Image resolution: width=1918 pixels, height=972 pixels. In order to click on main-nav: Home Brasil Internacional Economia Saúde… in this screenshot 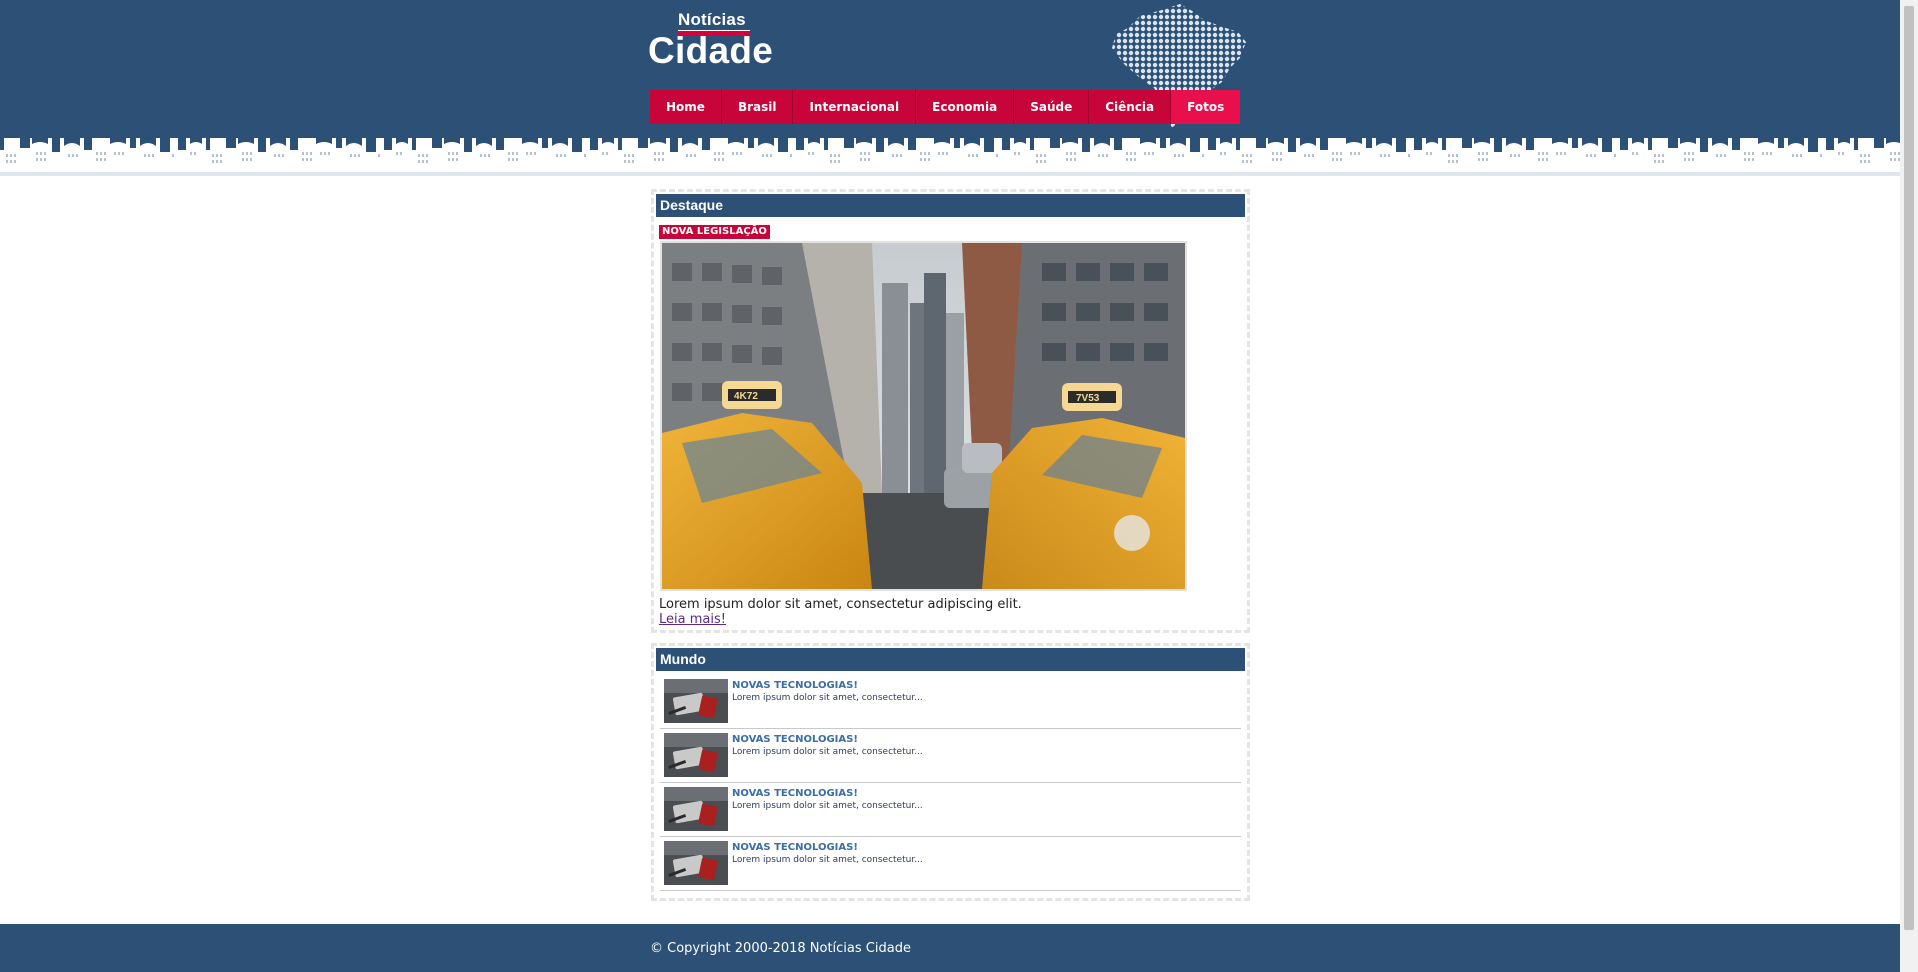, I will do `click(945, 107)`.